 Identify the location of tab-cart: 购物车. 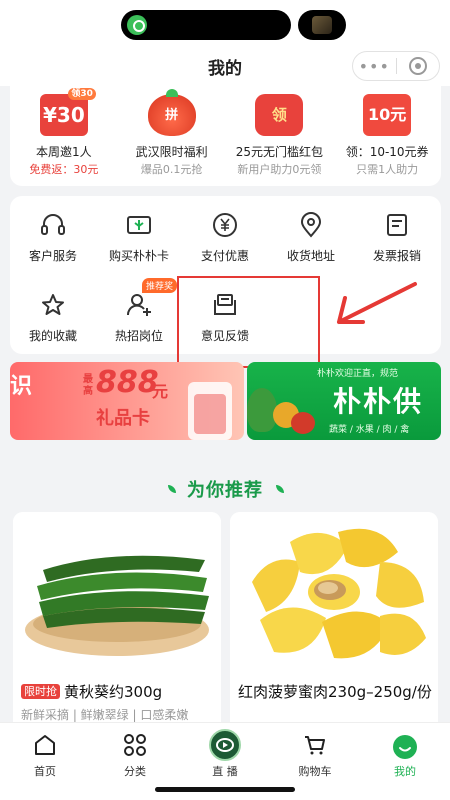
(315, 757).